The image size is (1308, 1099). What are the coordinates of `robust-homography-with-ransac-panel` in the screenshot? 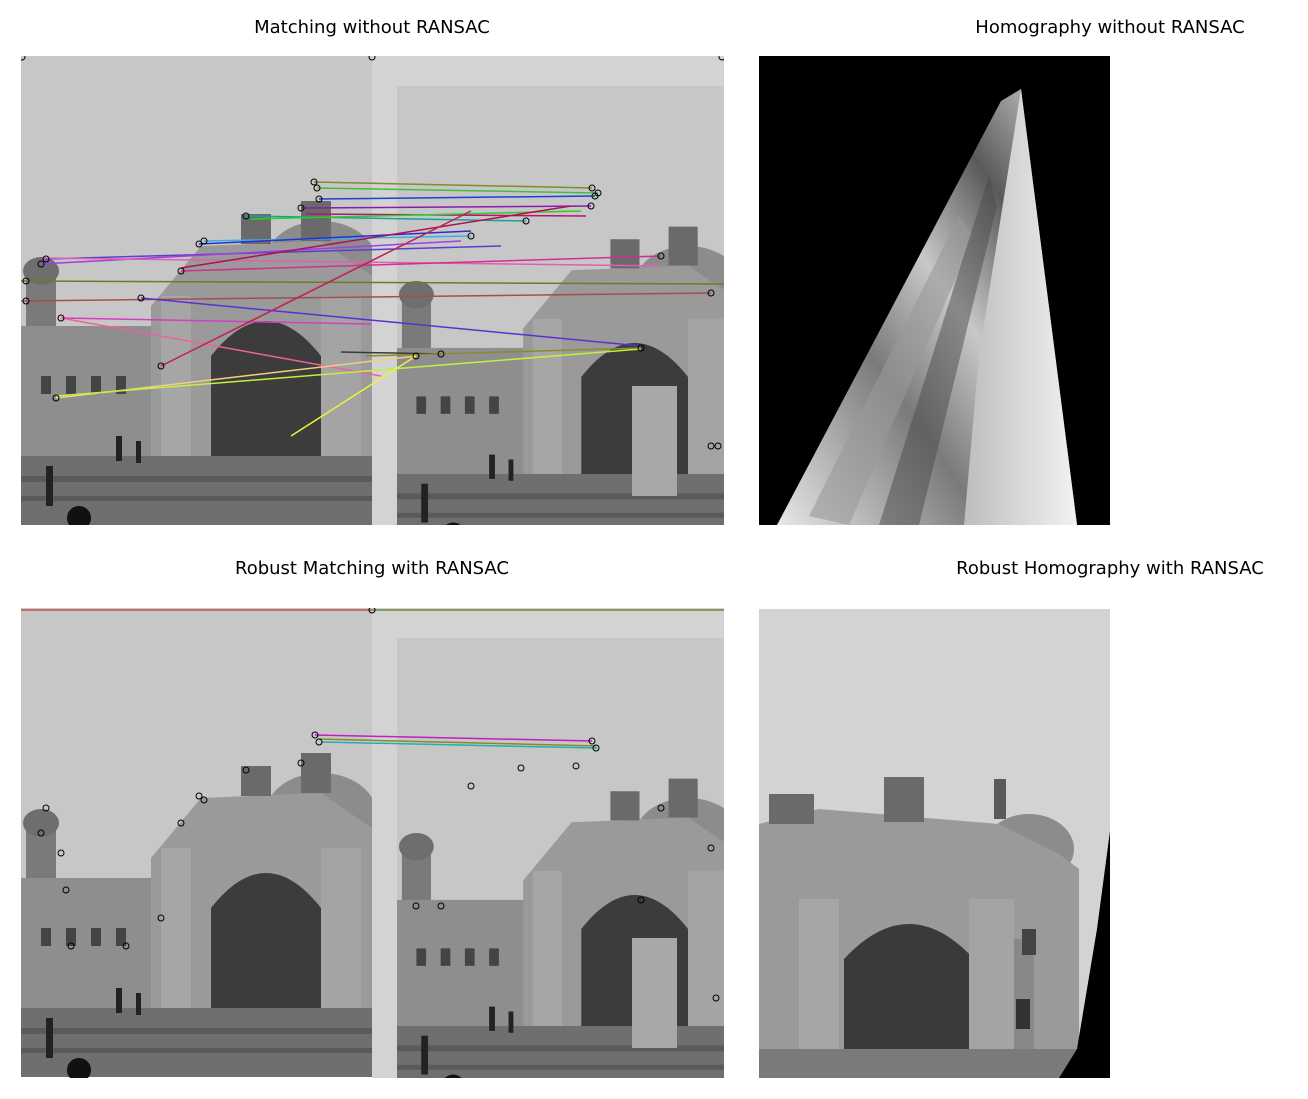 It's located at (934, 843).